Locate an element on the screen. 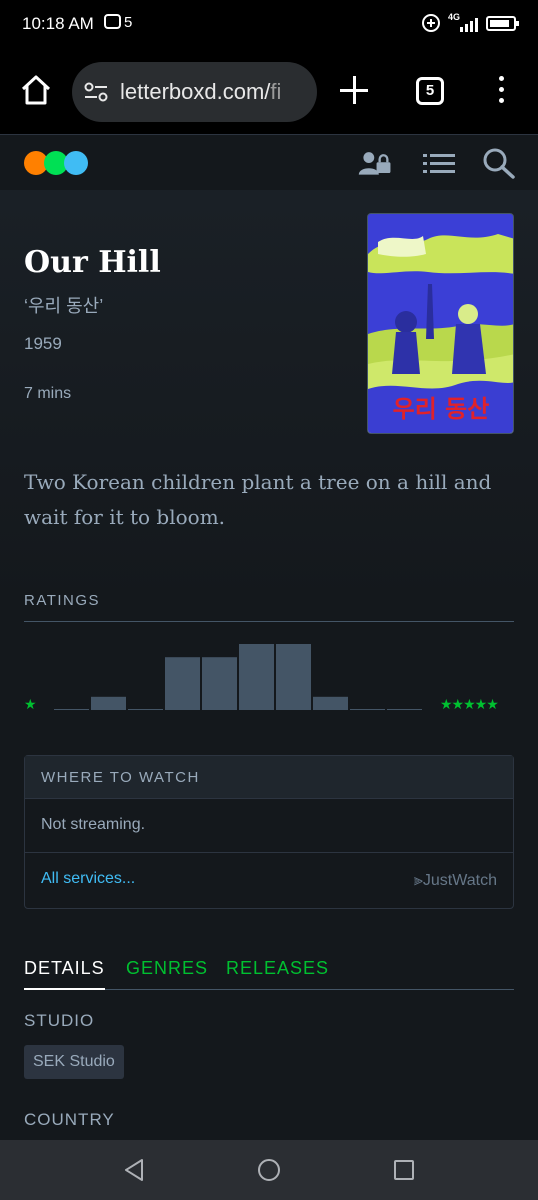 The image size is (538, 1200). address-bar: letterboxd.com/fi is located at coordinates (194, 92).